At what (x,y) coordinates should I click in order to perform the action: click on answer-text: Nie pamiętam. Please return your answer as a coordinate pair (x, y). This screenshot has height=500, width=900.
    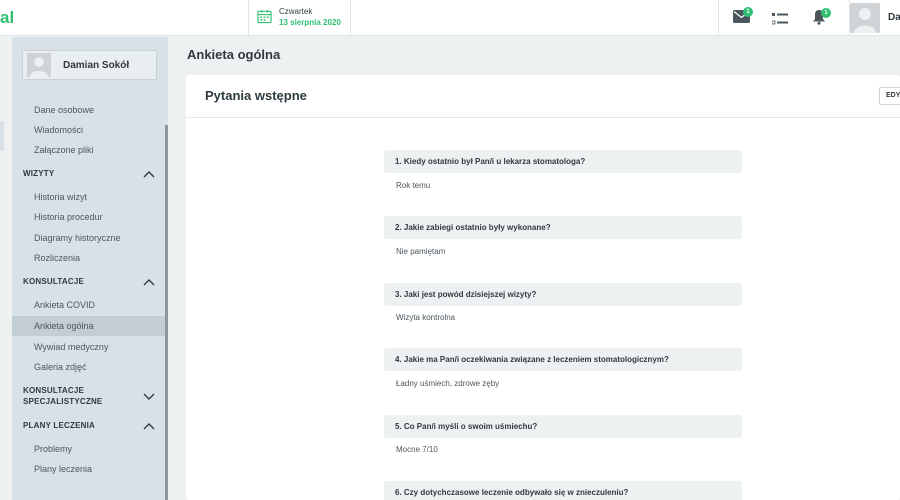
    Looking at the image, I should click on (421, 251).